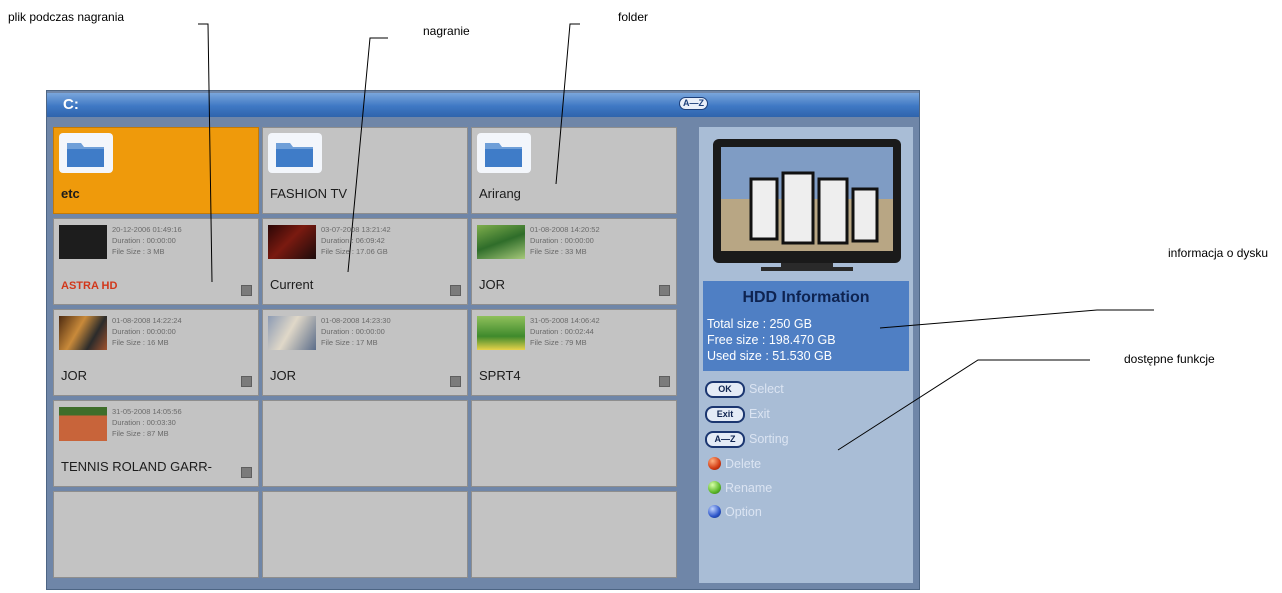 The height and width of the screenshot is (593, 1282). I want to click on drive-label: C:, so click(71, 104).